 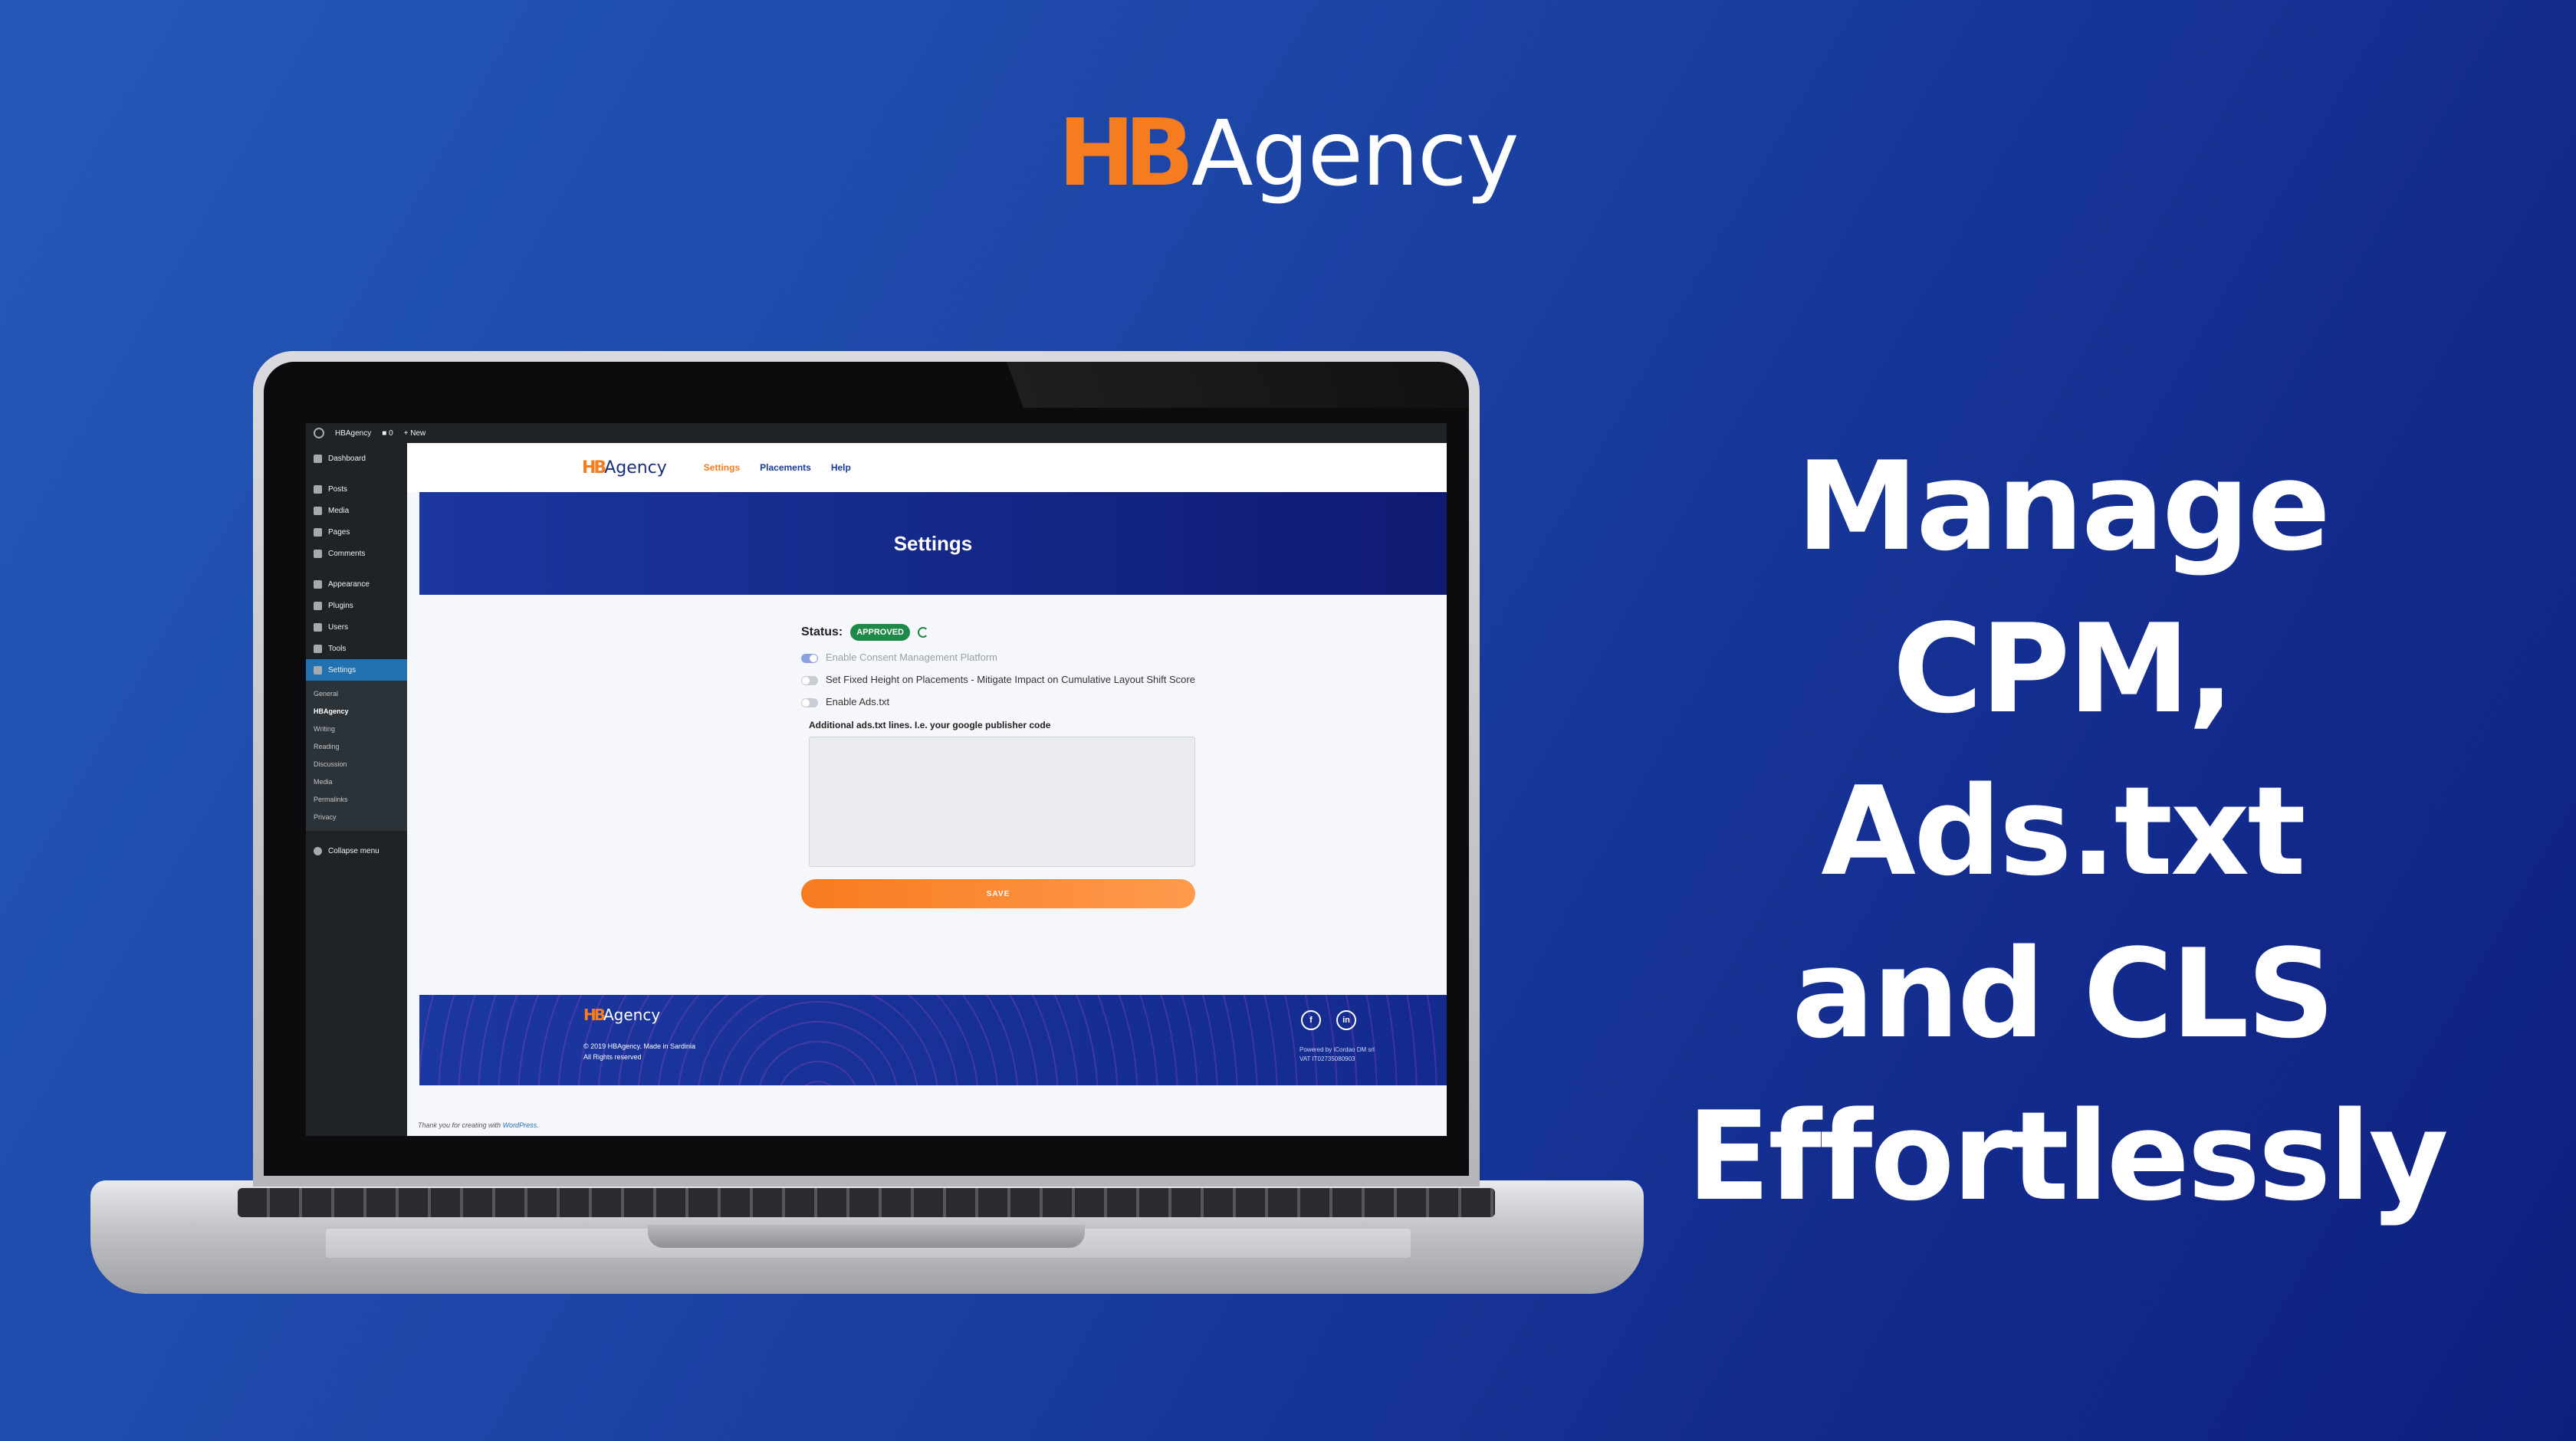 What do you see at coordinates (1346, 1020) in the screenshot?
I see `linkedin-icon: in` at bounding box center [1346, 1020].